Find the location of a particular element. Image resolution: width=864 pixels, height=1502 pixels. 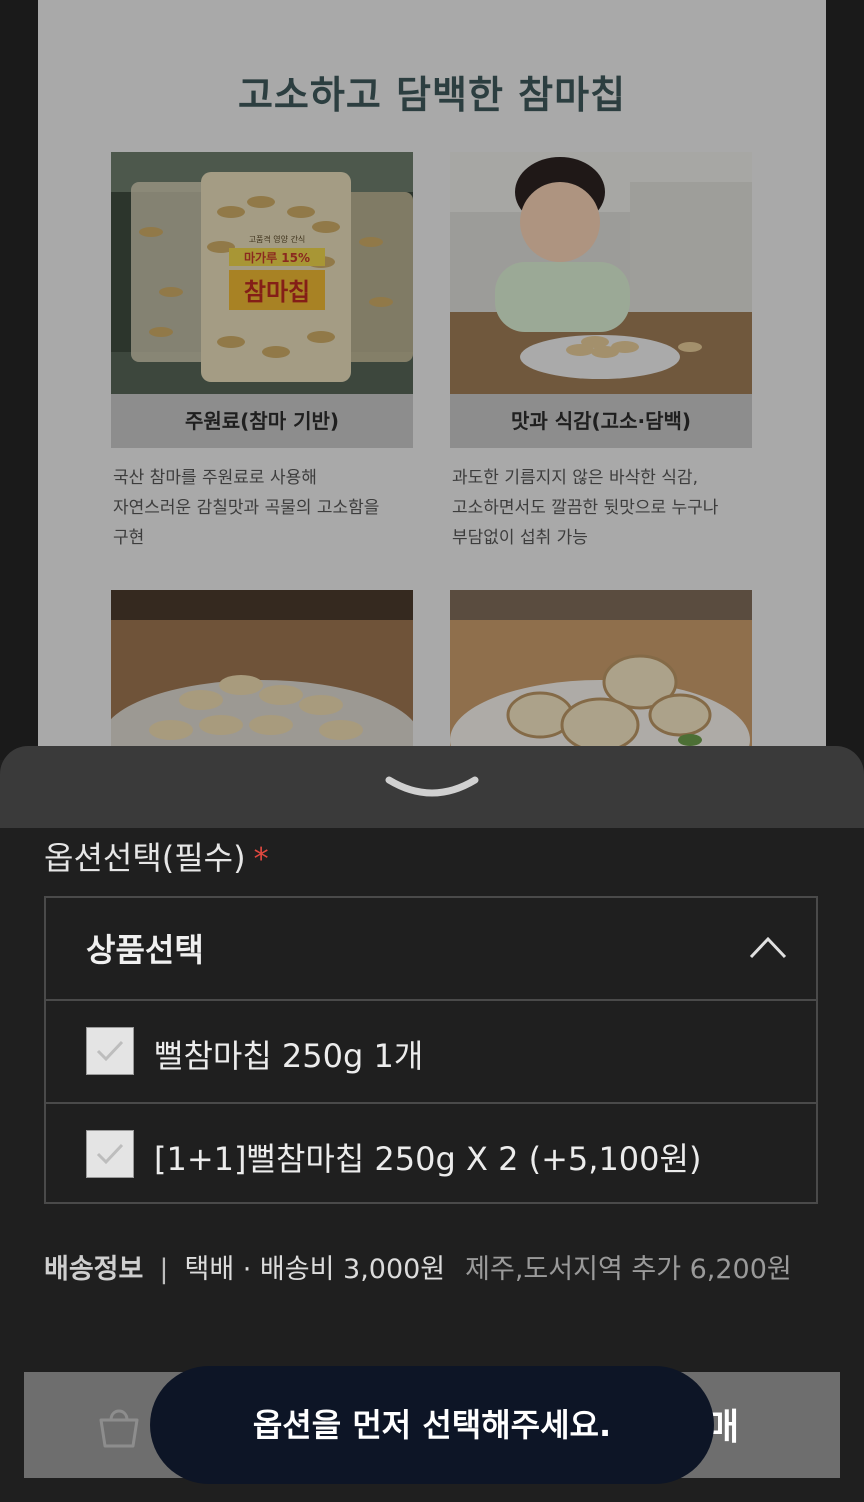

option-1-checkbox is located at coordinates (110, 1051).